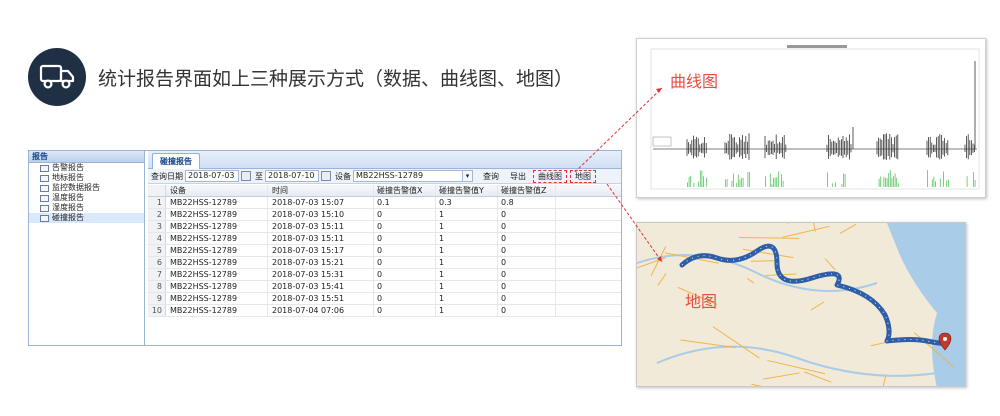  I want to click on connector-arrows, so click(618, 175).